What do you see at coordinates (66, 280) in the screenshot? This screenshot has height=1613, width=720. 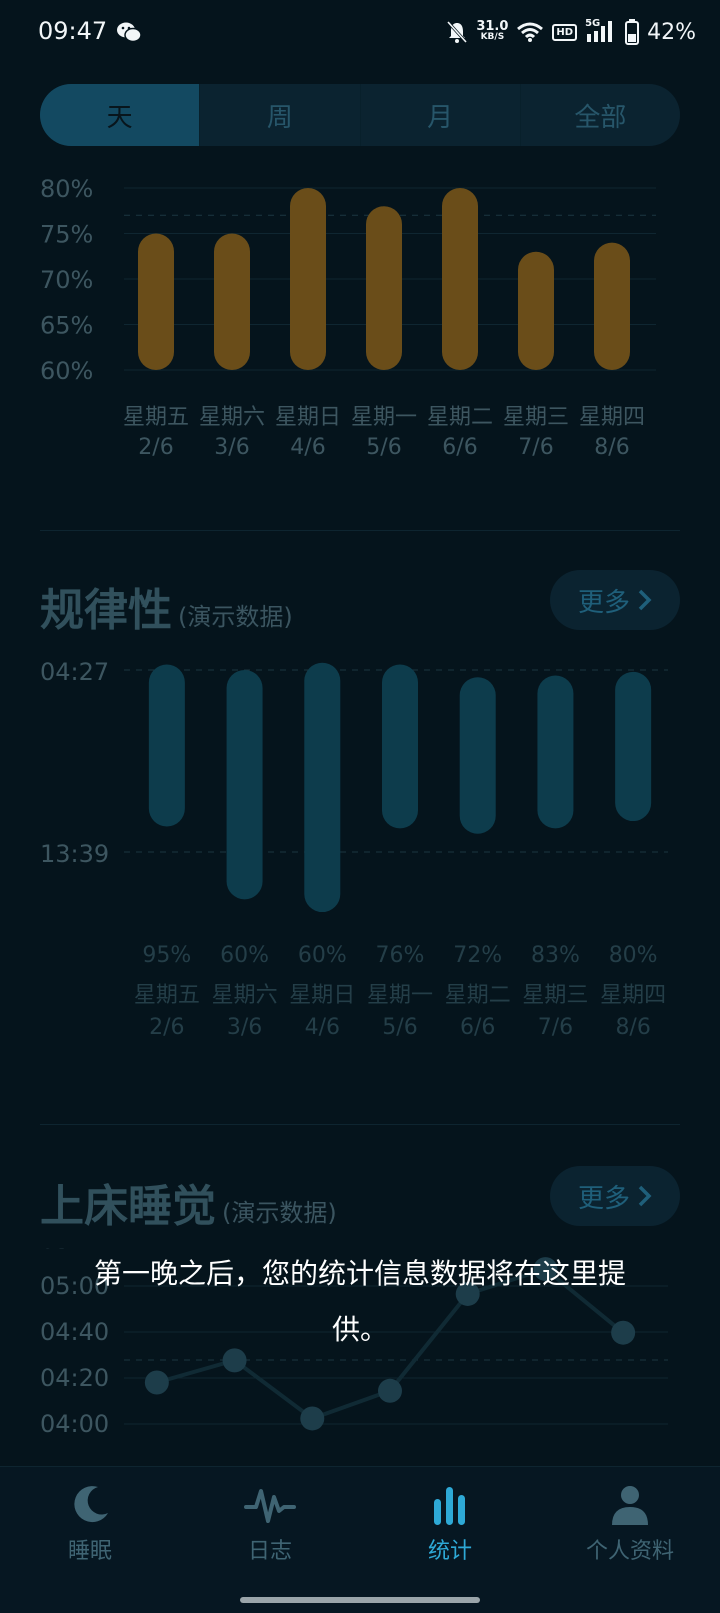 I see `y-tick-label: 70%` at bounding box center [66, 280].